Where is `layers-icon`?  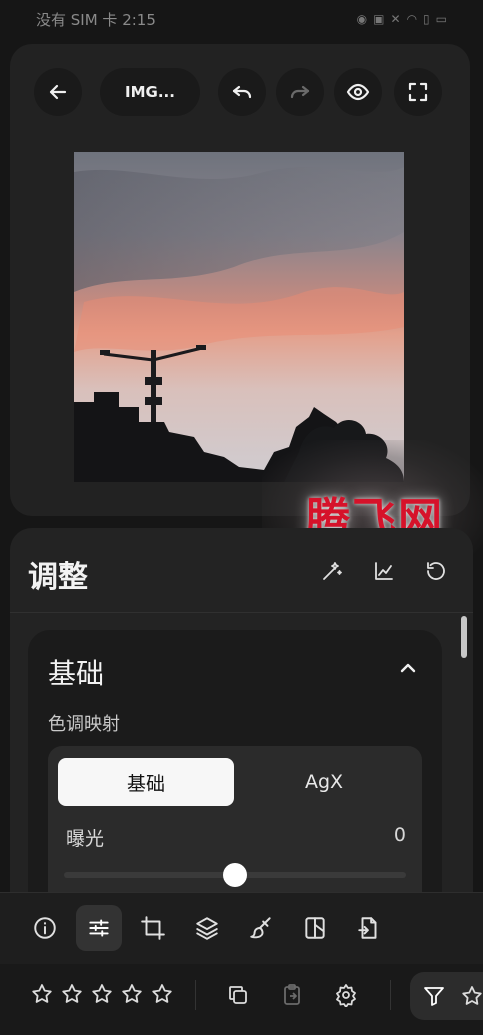 layers-icon is located at coordinates (207, 928).